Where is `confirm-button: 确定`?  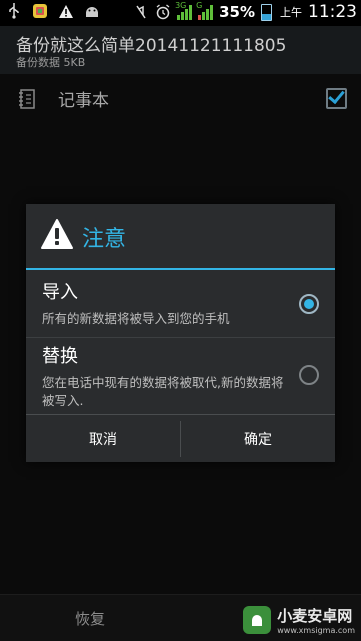 confirm-button: 确定 is located at coordinates (258, 439).